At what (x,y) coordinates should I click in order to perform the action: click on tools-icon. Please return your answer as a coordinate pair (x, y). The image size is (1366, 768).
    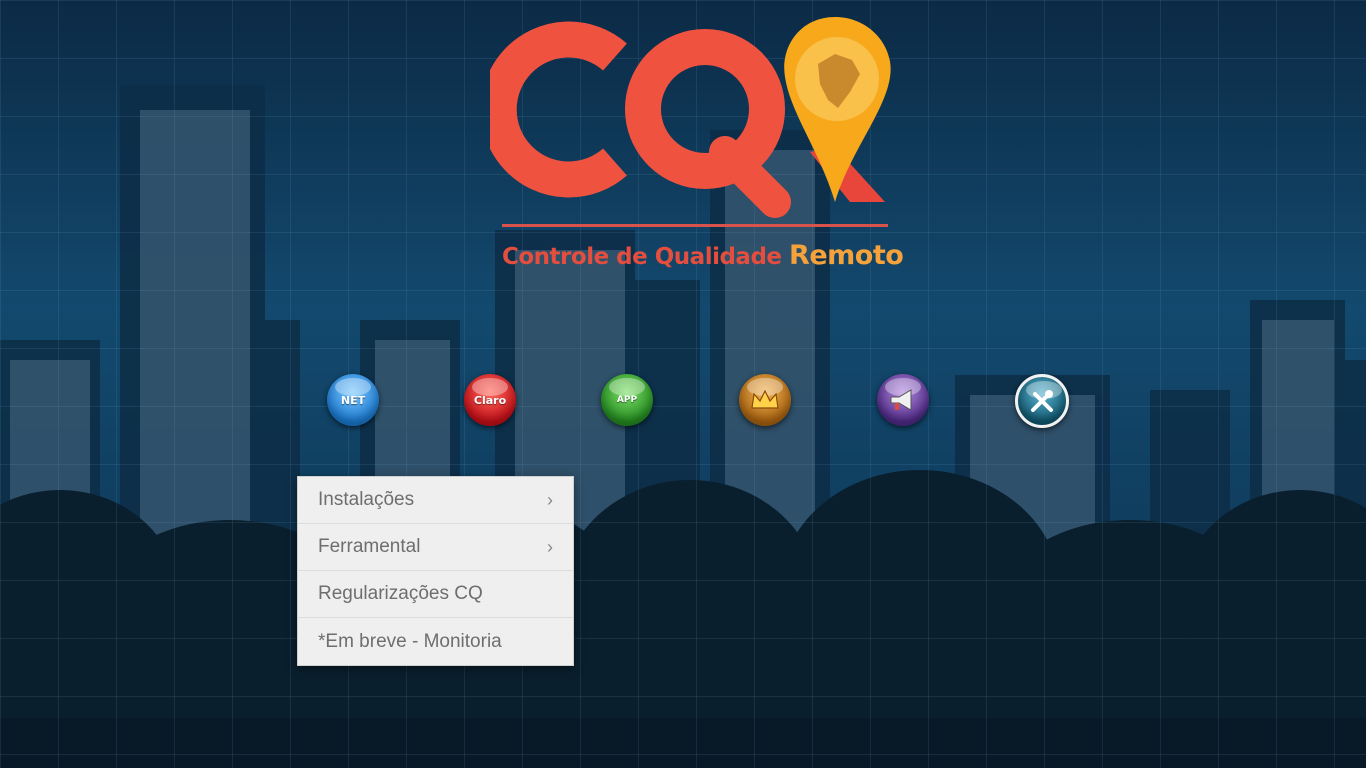
    Looking at the image, I should click on (1042, 401).